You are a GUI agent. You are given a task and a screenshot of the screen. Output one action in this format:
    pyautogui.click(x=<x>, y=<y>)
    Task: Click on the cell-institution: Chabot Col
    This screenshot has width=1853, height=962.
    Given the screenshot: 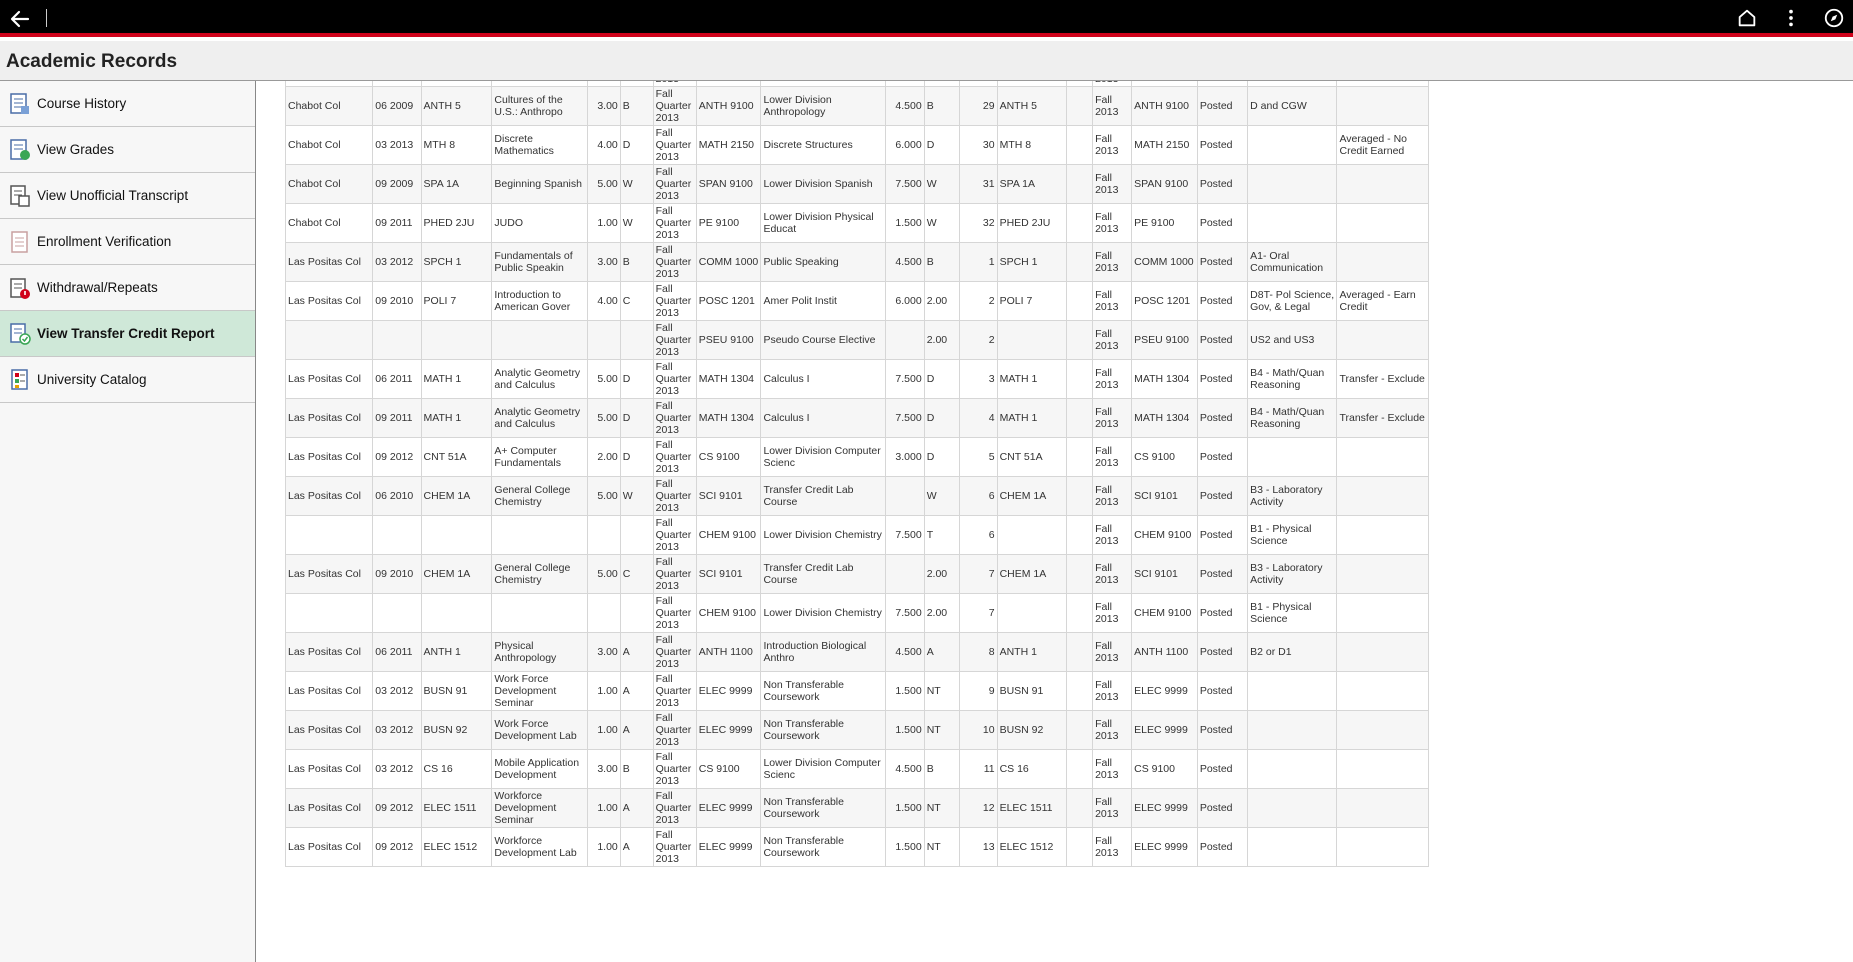 What is the action you would take?
    pyautogui.click(x=329, y=223)
    